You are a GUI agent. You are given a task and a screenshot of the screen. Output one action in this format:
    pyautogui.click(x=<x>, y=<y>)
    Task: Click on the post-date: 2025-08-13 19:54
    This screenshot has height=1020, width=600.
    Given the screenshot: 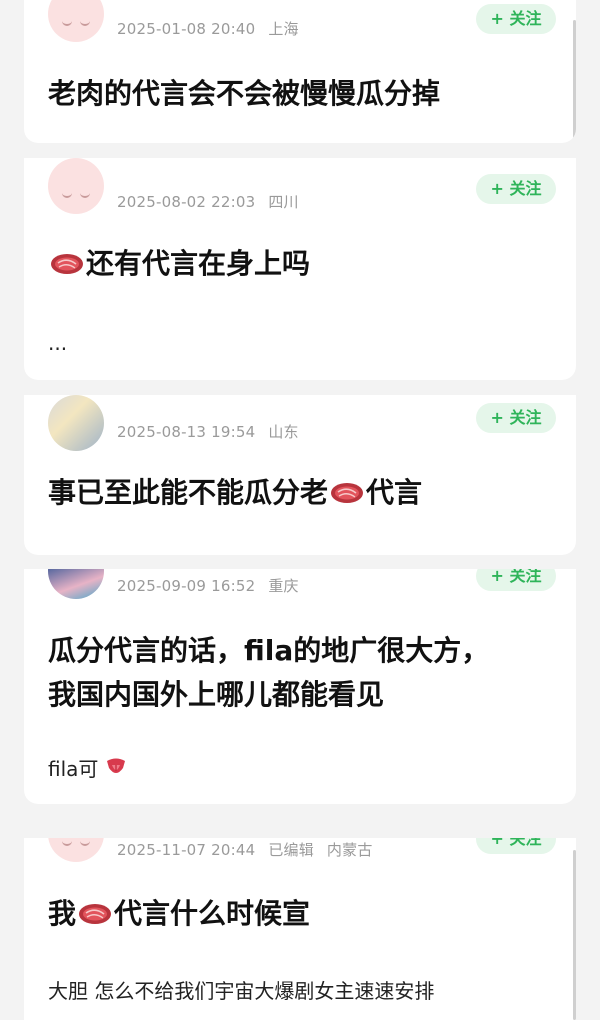 What is the action you would take?
    pyautogui.click(x=186, y=432)
    